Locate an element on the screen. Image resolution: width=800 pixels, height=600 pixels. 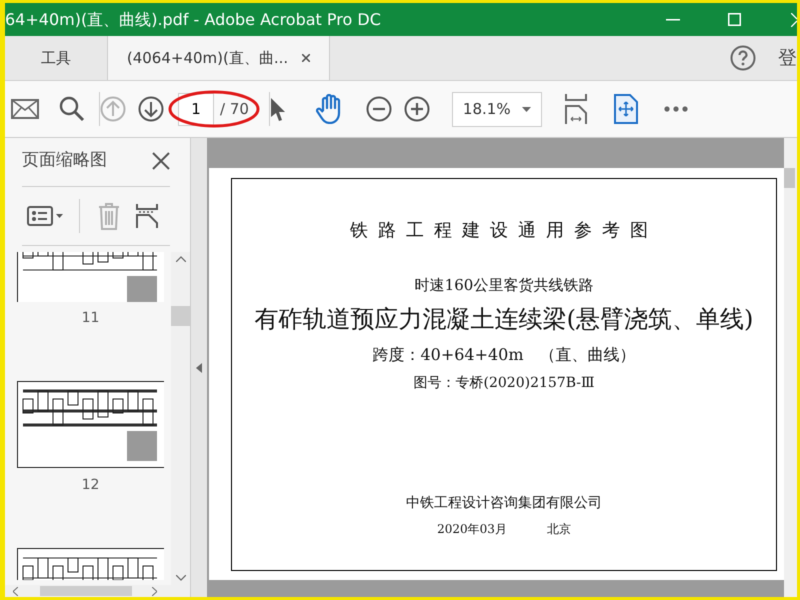
document-subtitle: 时速160公里客货共线铁路 is located at coordinates (504, 285).